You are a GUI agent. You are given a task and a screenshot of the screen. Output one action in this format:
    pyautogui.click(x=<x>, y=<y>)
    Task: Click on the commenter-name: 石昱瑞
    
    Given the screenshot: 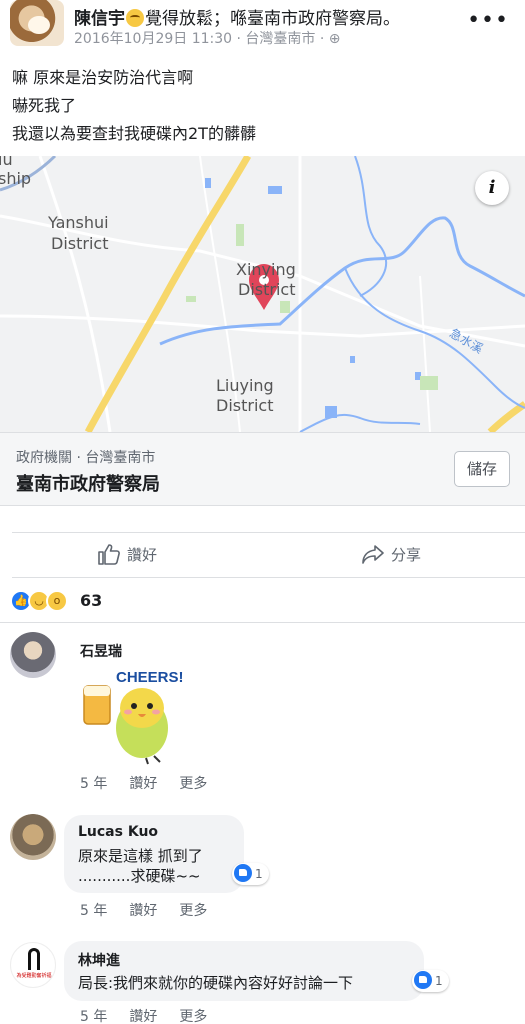 What is the action you would take?
    pyautogui.click(x=101, y=651)
    